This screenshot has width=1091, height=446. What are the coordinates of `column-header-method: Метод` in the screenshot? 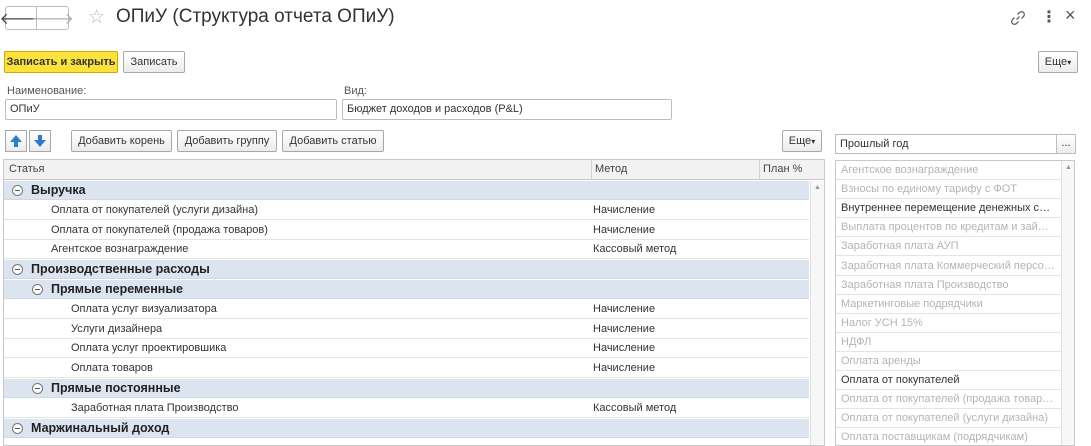 It's located at (611, 169).